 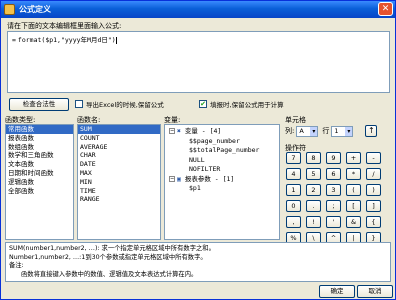 I want to click on column-select: A, so click(x=307, y=131).